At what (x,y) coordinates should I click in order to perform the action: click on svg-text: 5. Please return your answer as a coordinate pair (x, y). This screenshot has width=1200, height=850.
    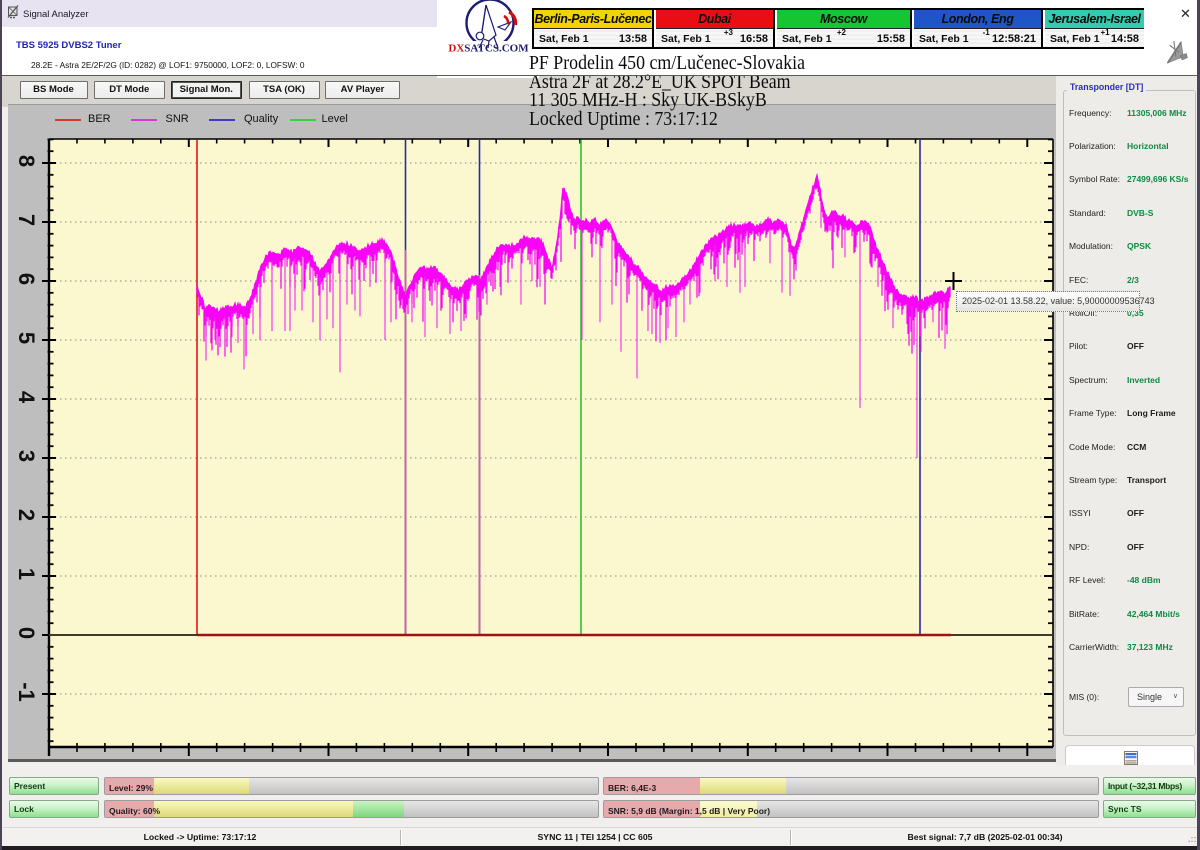
    Looking at the image, I should click on (26, 338).